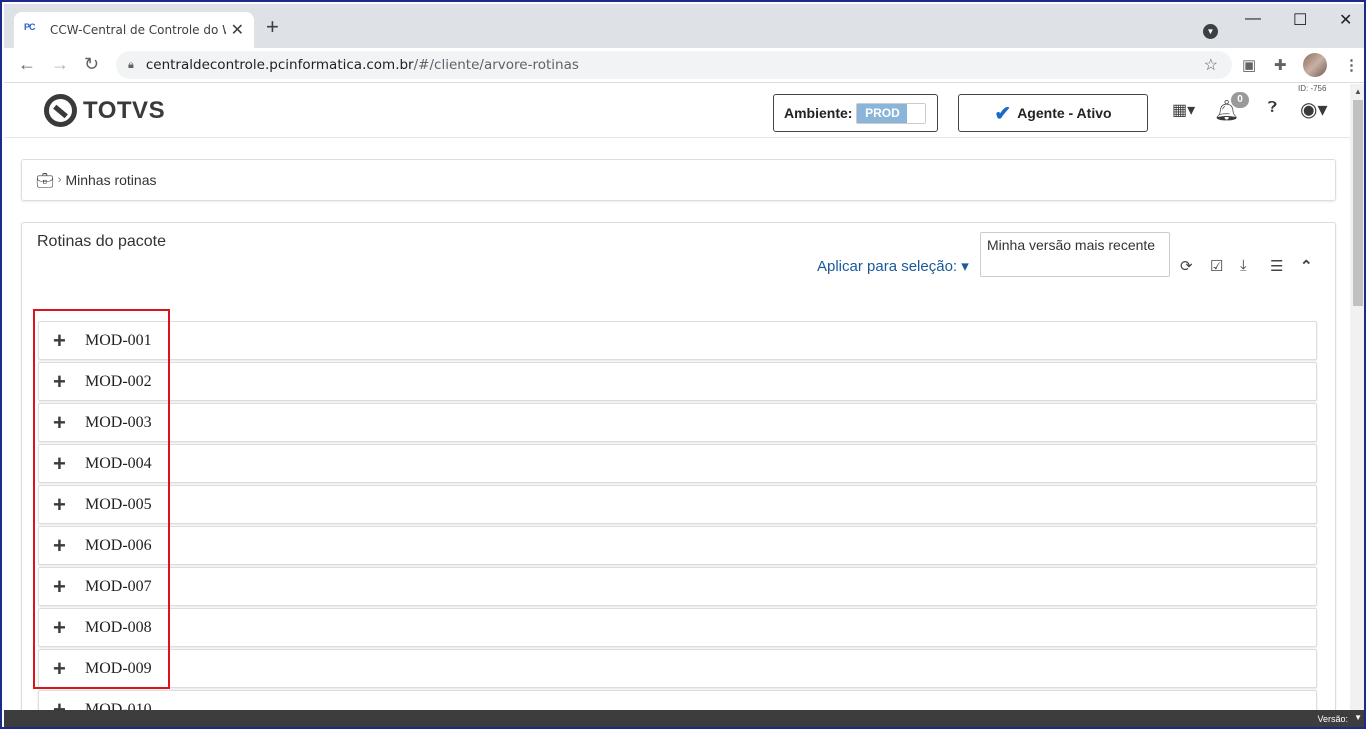  I want to click on forward-icon: →, so click(60, 64).